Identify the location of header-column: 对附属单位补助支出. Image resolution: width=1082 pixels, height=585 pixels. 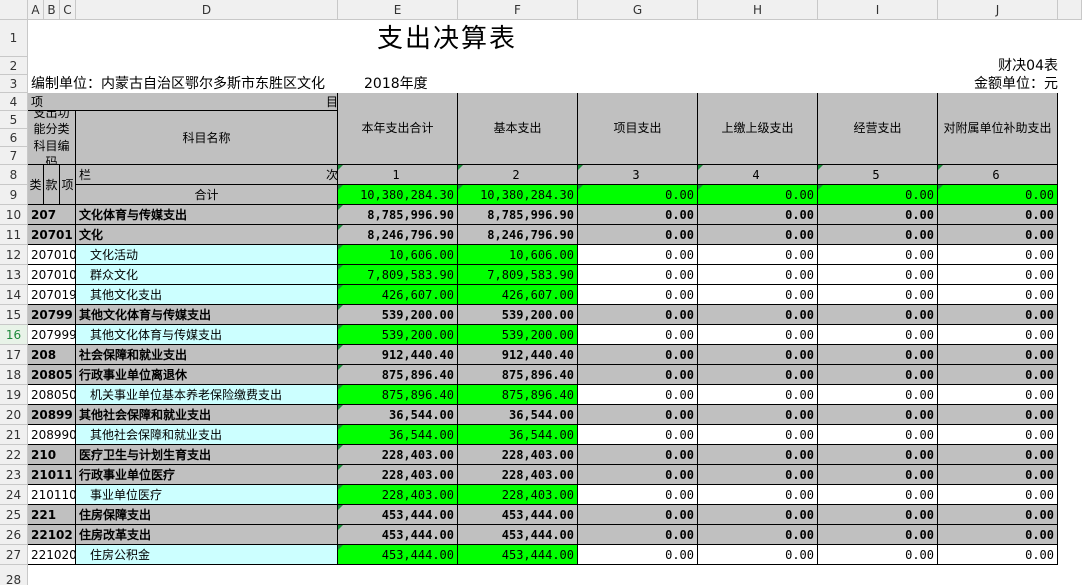
(998, 129).